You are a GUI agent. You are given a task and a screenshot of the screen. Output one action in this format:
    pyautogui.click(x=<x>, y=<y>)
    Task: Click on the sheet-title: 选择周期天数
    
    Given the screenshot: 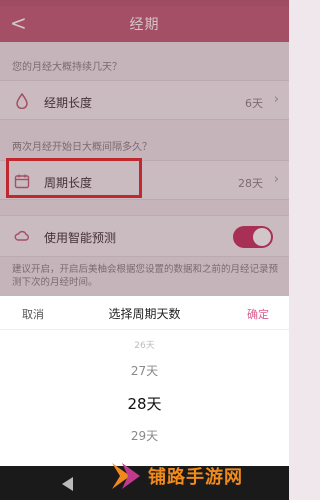 What is the action you would take?
    pyautogui.click(x=144, y=314)
    